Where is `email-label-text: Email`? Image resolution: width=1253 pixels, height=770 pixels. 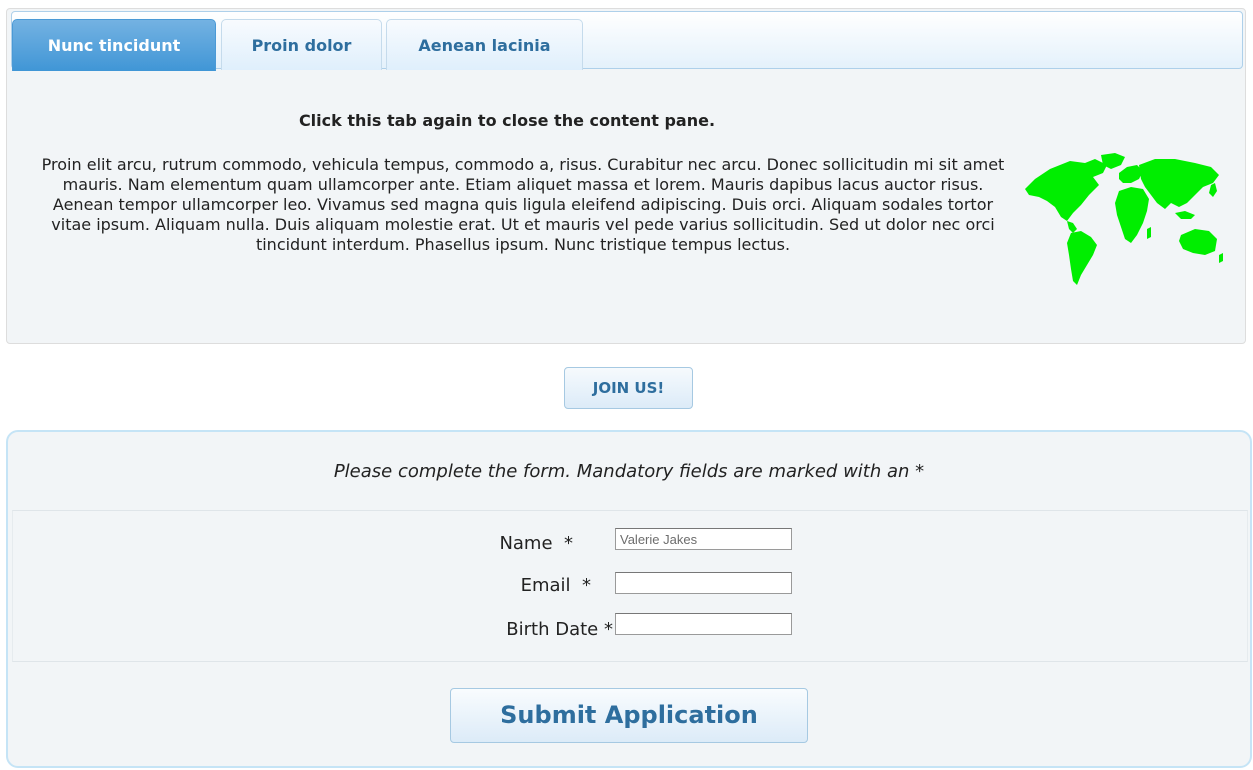
email-label-text: Email is located at coordinates (545, 585).